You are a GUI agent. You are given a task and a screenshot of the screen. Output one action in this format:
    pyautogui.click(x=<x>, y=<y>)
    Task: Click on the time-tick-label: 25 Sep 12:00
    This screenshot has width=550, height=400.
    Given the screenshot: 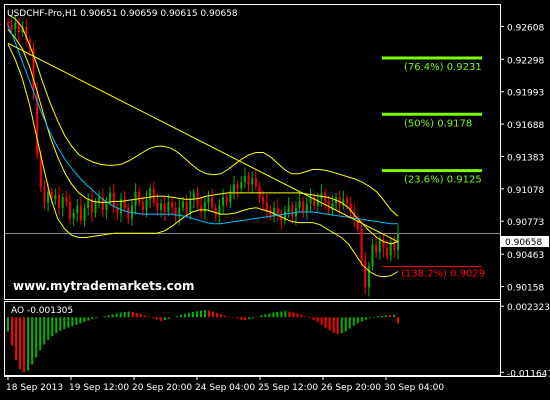 What is the action you would take?
    pyautogui.click(x=288, y=388)
    